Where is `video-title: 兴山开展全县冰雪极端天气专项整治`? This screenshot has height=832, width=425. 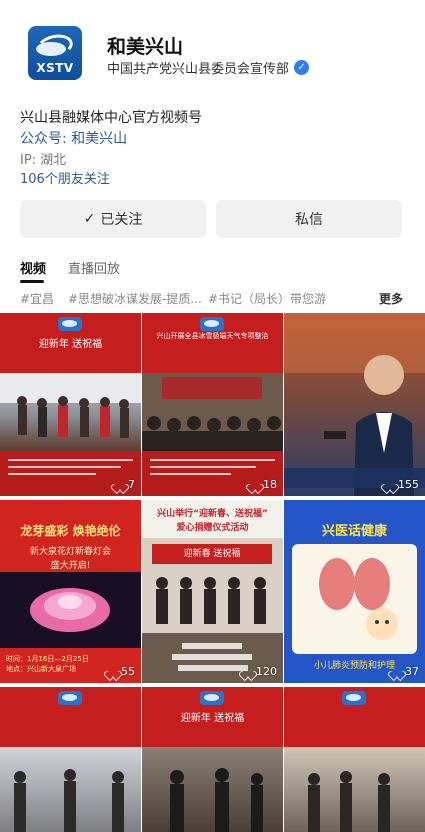
video-title: 兴山开展全县冰雪极端天气专项整治 is located at coordinates (212, 336).